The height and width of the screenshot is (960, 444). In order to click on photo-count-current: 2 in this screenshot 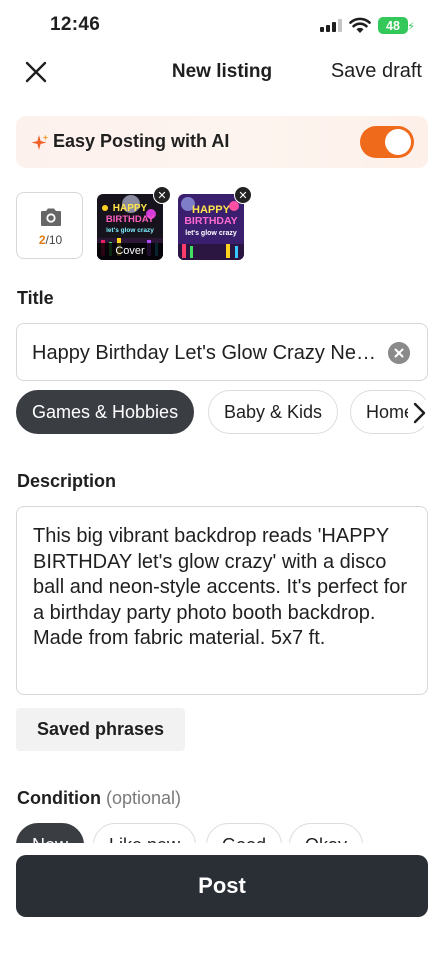, I will do `click(42, 240)`.